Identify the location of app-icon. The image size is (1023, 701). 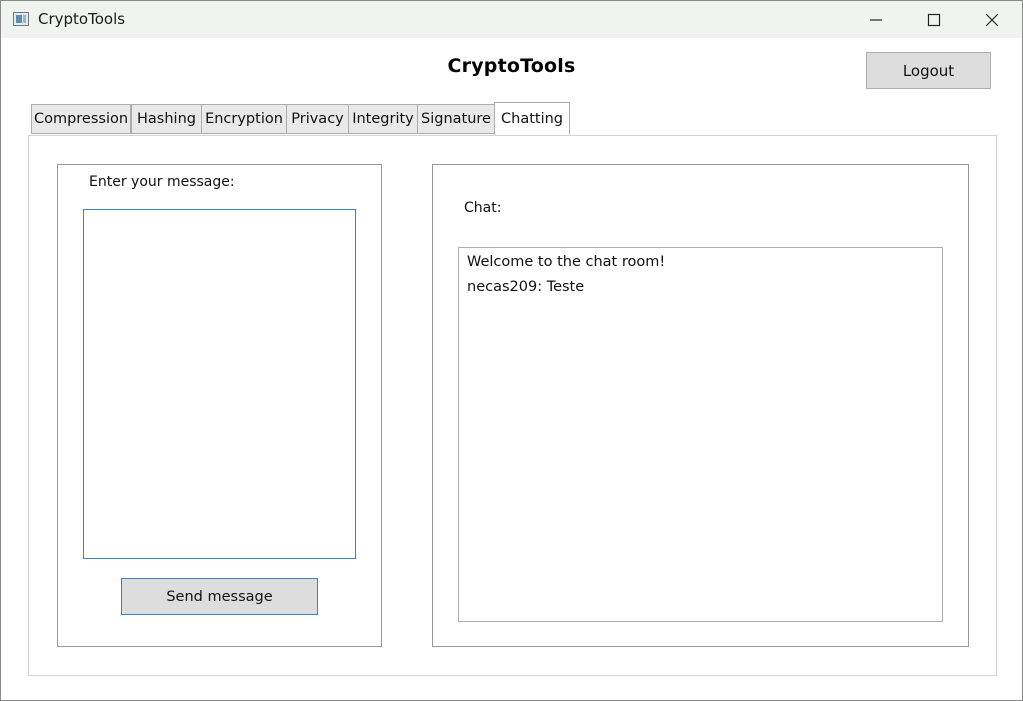
(21, 19).